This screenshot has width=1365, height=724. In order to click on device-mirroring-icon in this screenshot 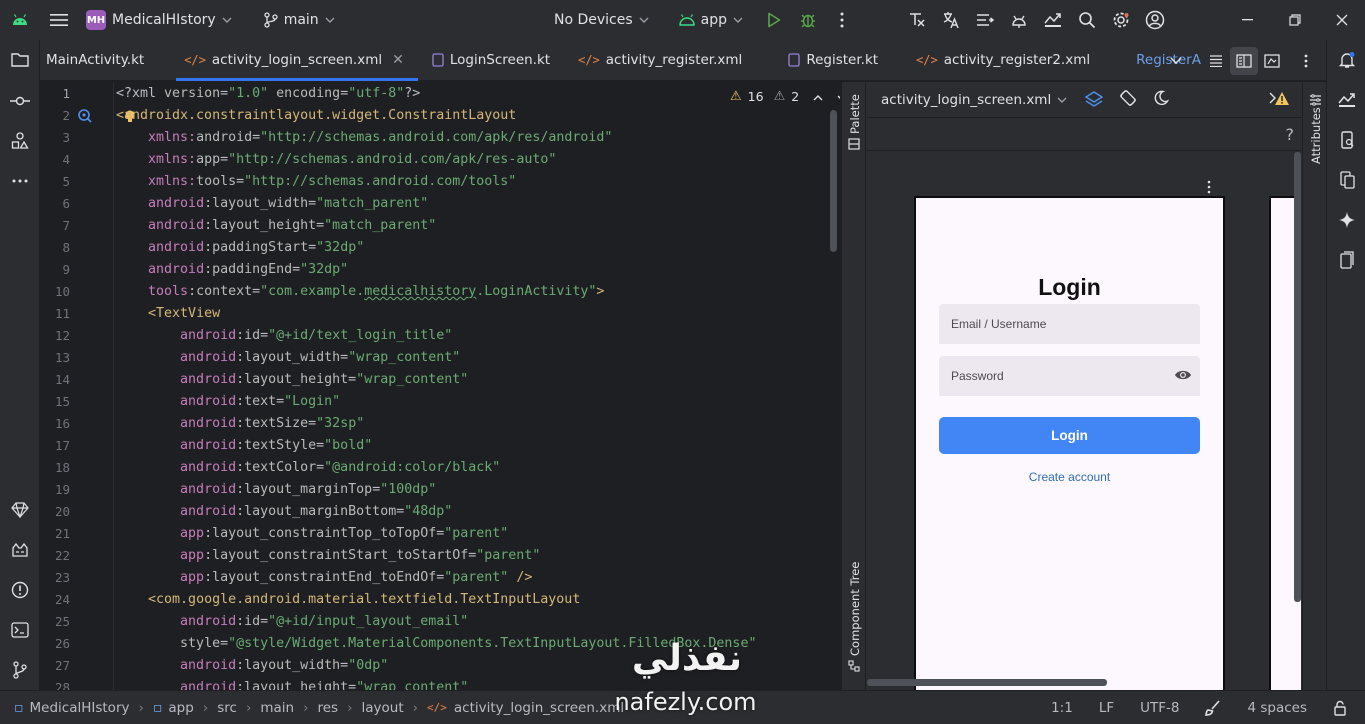, I will do `click(1346, 180)`.